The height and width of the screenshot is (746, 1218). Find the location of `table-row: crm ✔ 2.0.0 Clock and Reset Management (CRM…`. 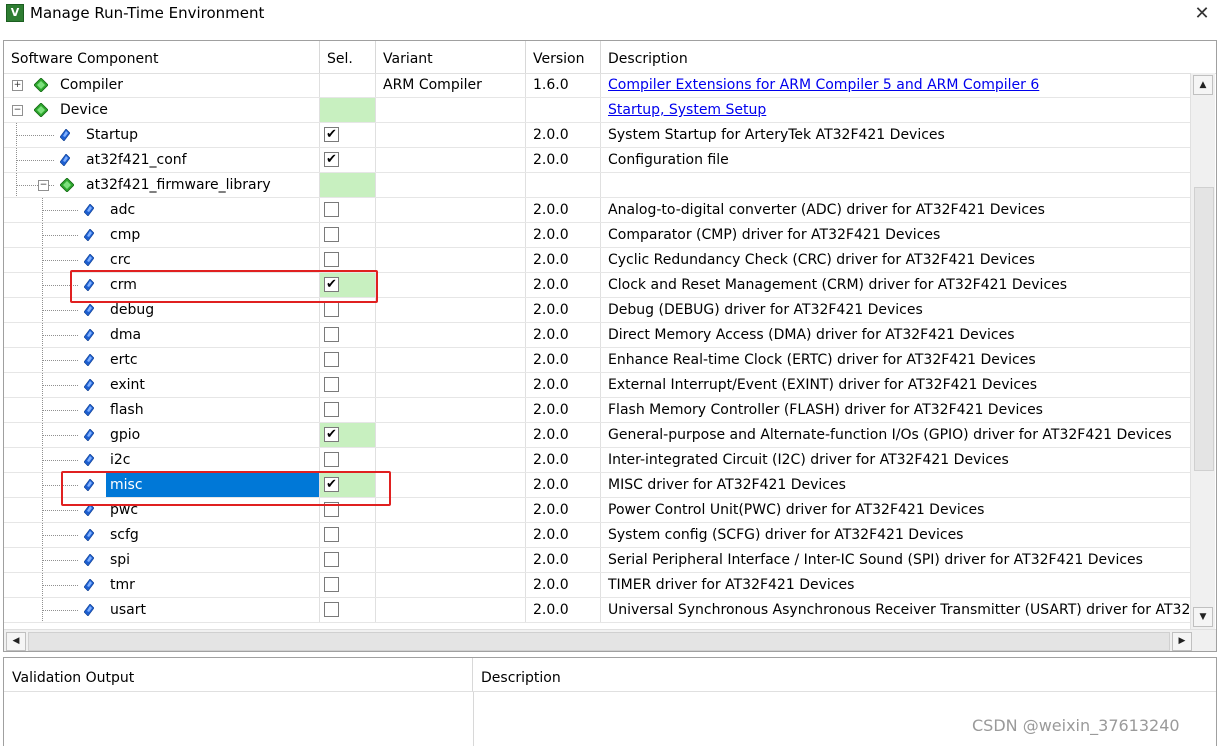

table-row: crm ✔ 2.0.0 Clock and Reset Management (CRM… is located at coordinates (597, 285).